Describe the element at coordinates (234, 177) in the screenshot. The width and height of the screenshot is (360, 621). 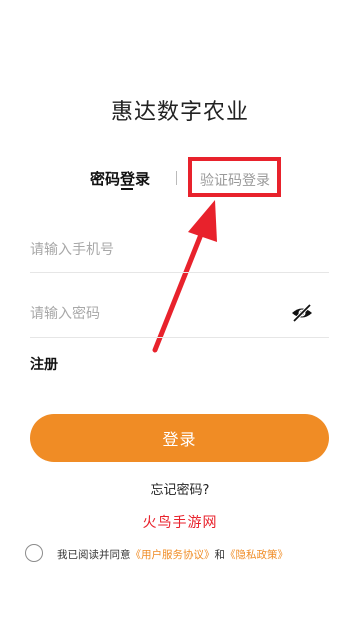
I see `annotation-highlight-box` at that location.